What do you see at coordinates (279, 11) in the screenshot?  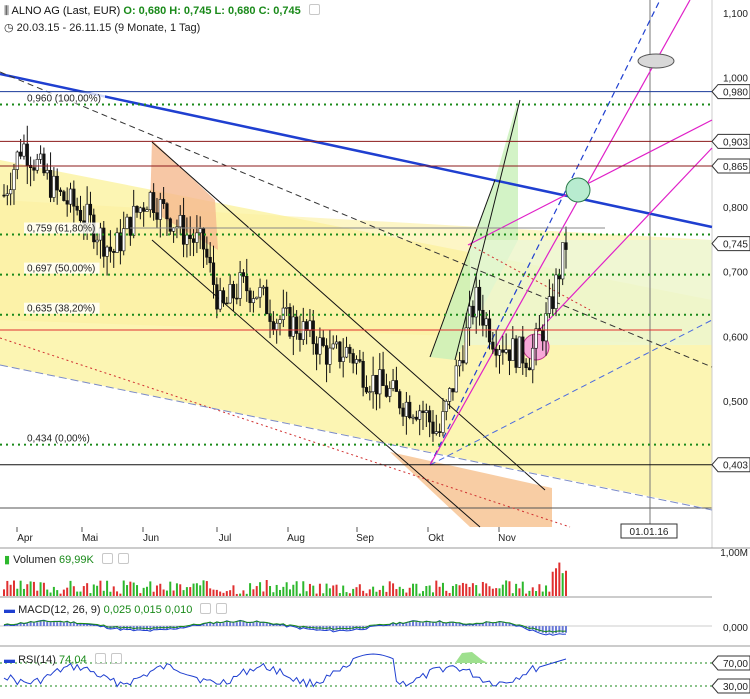 I see `close-value: C: 0,745` at bounding box center [279, 11].